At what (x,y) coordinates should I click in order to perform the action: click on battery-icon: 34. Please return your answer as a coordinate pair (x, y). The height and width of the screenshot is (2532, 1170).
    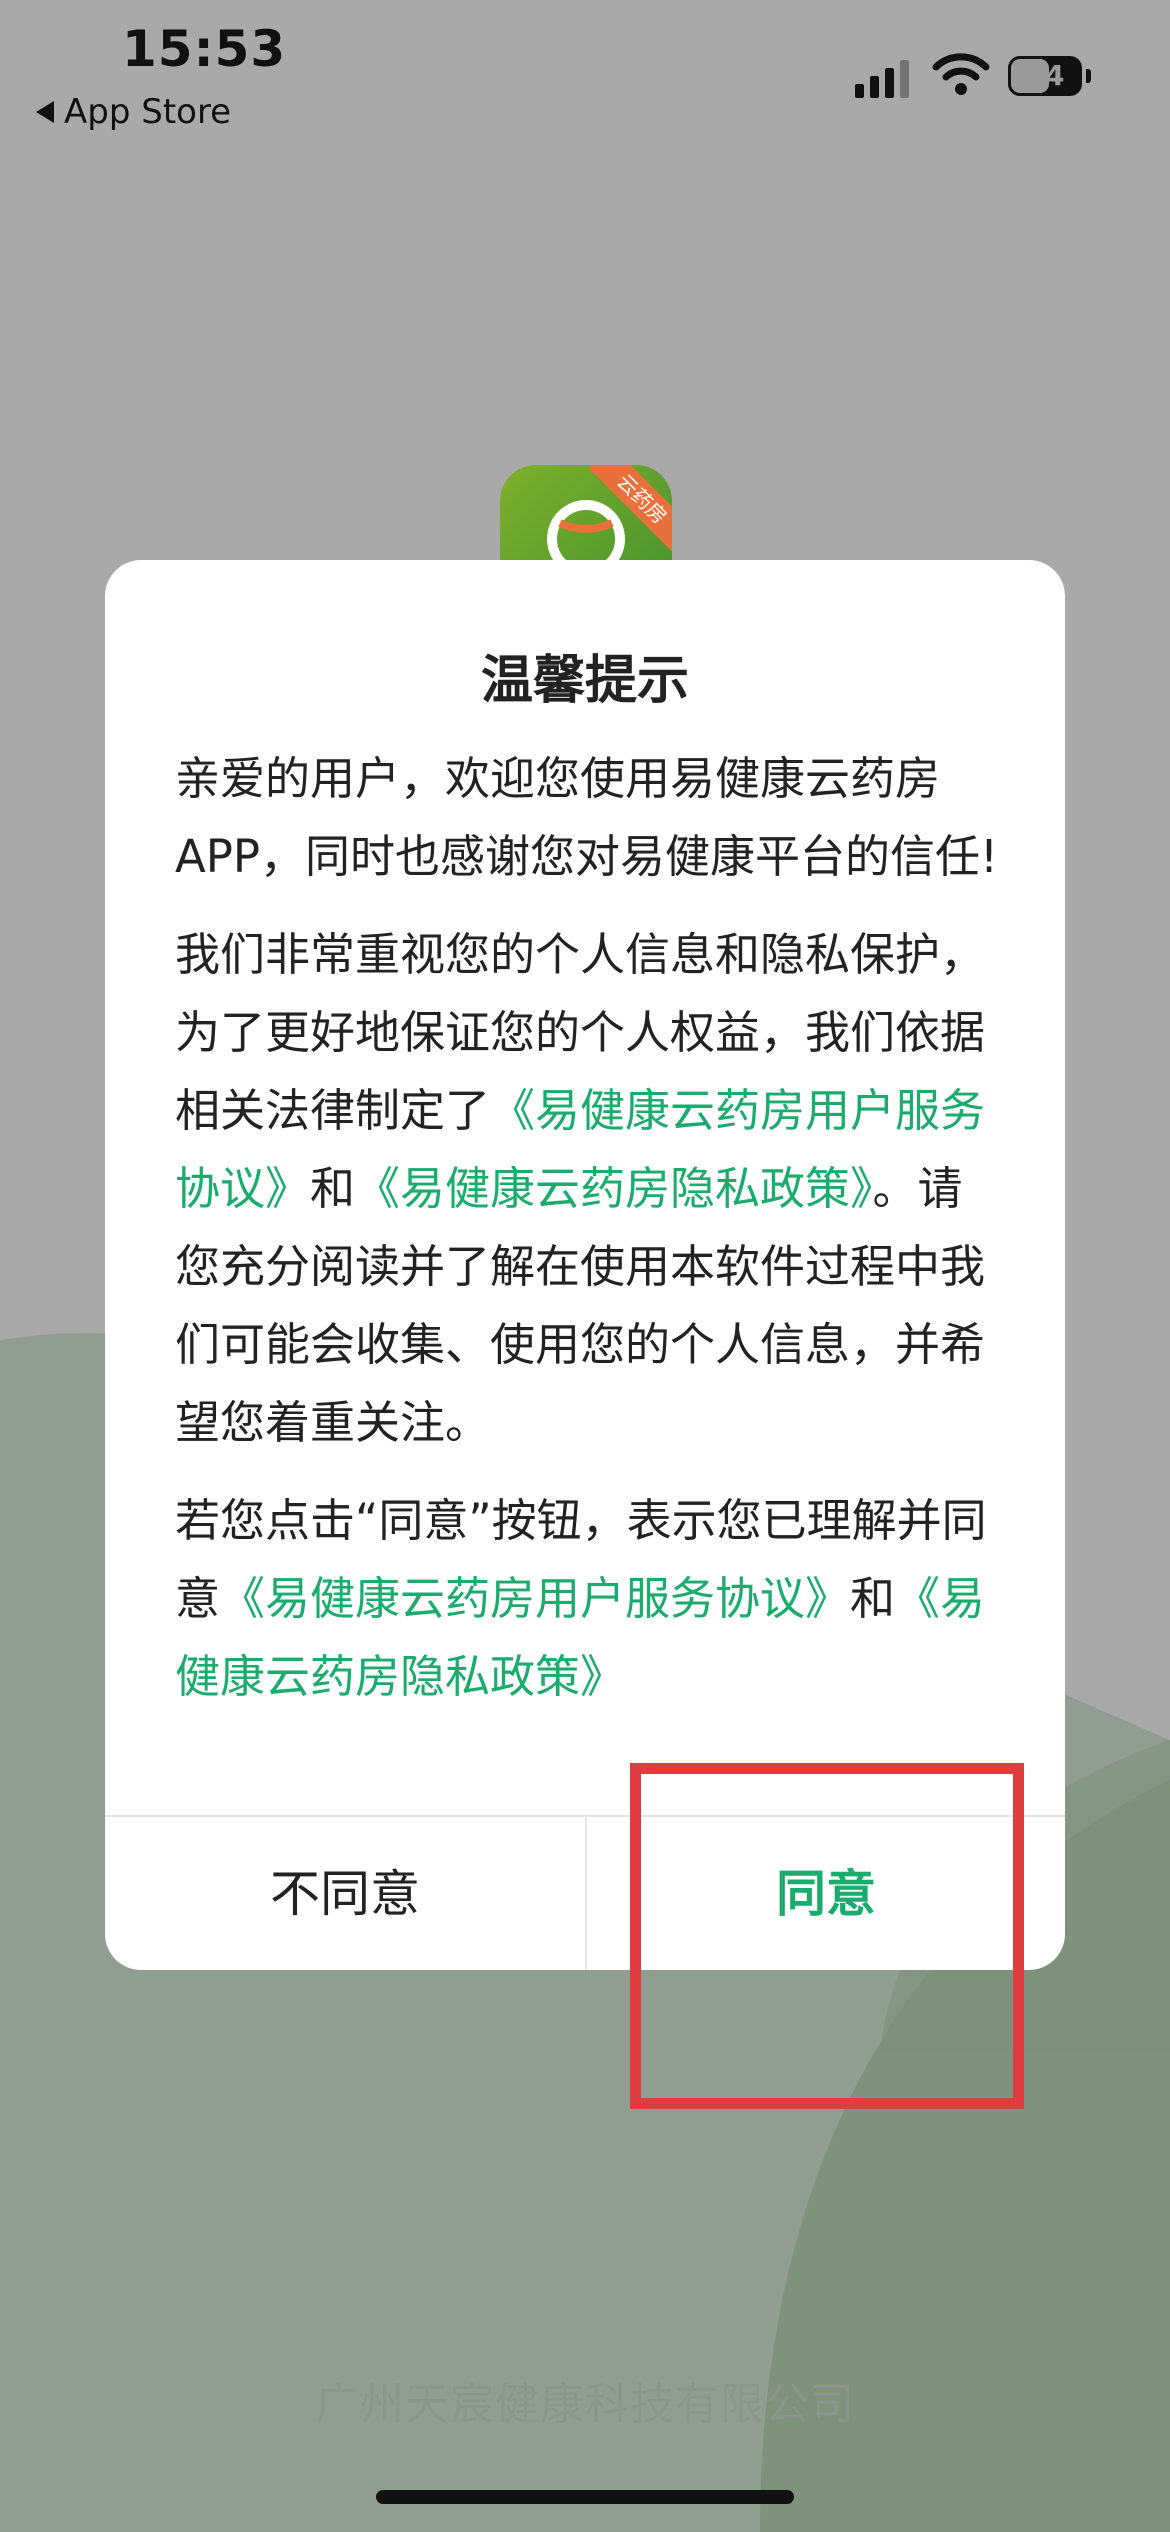
    Looking at the image, I should click on (1049, 76).